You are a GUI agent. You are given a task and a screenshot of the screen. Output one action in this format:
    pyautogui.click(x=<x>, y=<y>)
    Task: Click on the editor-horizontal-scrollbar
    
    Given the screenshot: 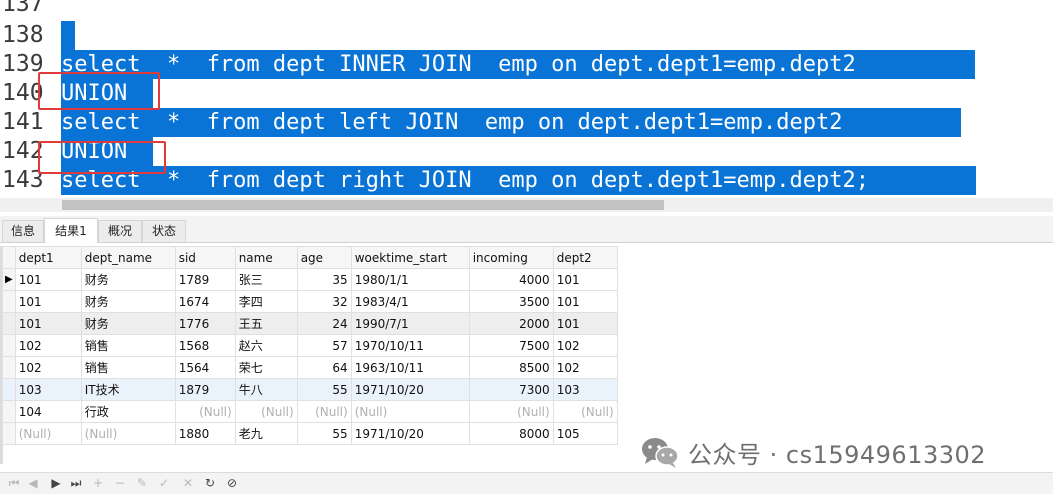 What is the action you would take?
    pyautogui.click(x=526, y=205)
    